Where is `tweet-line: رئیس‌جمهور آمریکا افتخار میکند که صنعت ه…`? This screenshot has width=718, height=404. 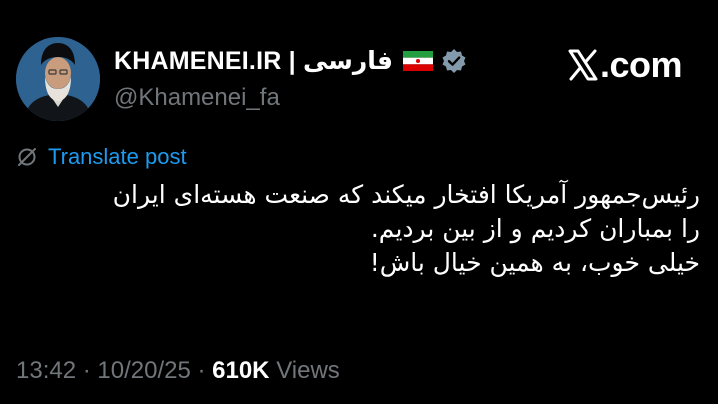 tweet-line: رئیس‌جمهور آمریکا افتخار میکند که صنعت ه… is located at coordinates (406, 194).